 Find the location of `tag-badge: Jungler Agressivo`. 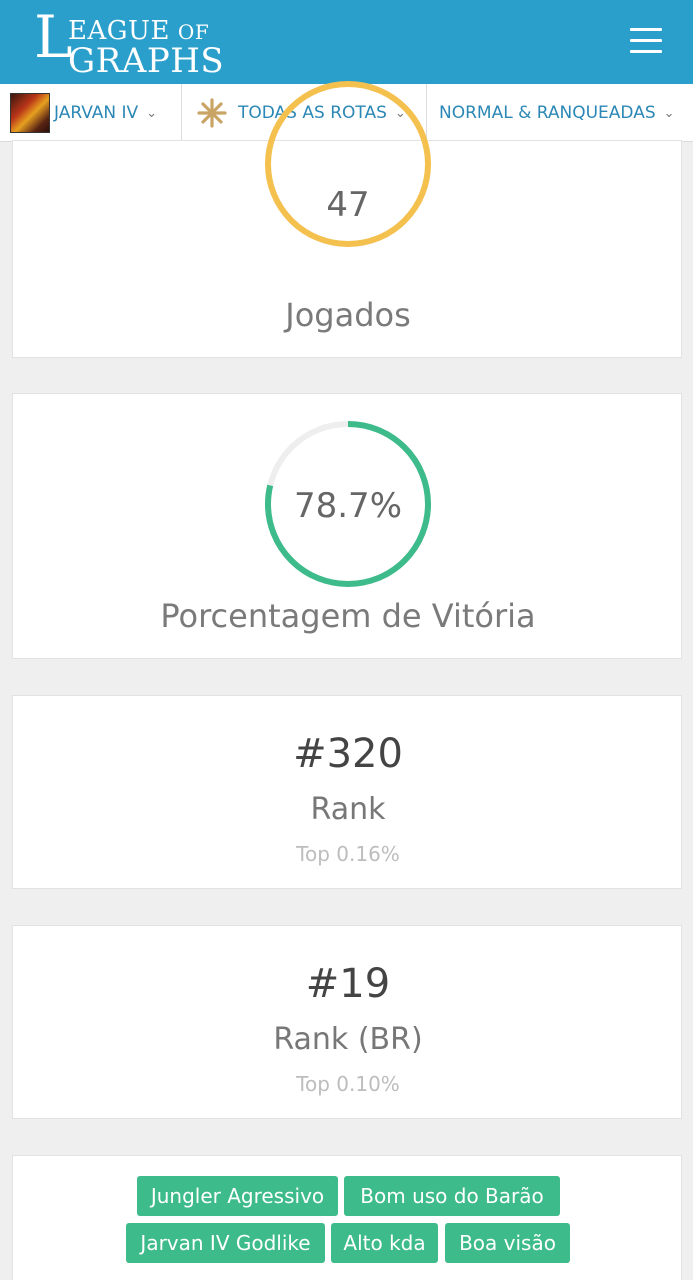

tag-badge: Jungler Agressivo is located at coordinates (237, 1196).